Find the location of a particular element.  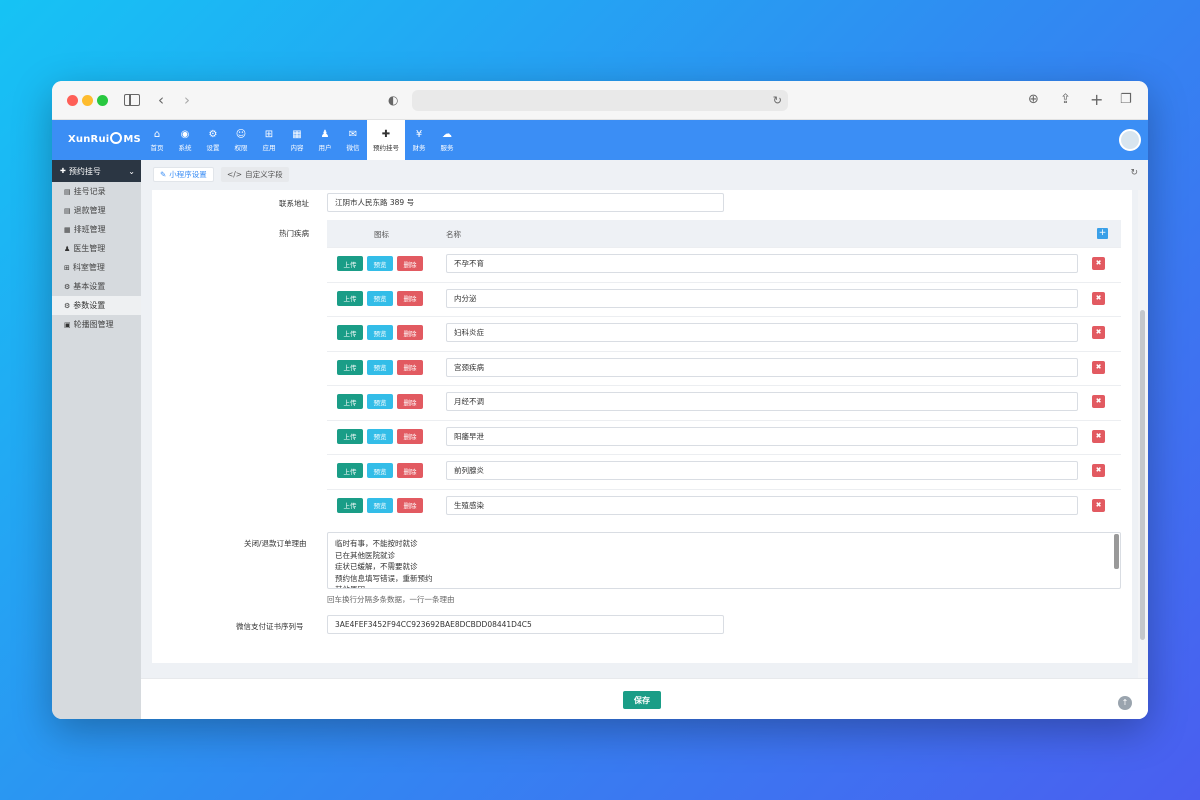

disease-name-input: 宫颈疾病 is located at coordinates (762, 367).